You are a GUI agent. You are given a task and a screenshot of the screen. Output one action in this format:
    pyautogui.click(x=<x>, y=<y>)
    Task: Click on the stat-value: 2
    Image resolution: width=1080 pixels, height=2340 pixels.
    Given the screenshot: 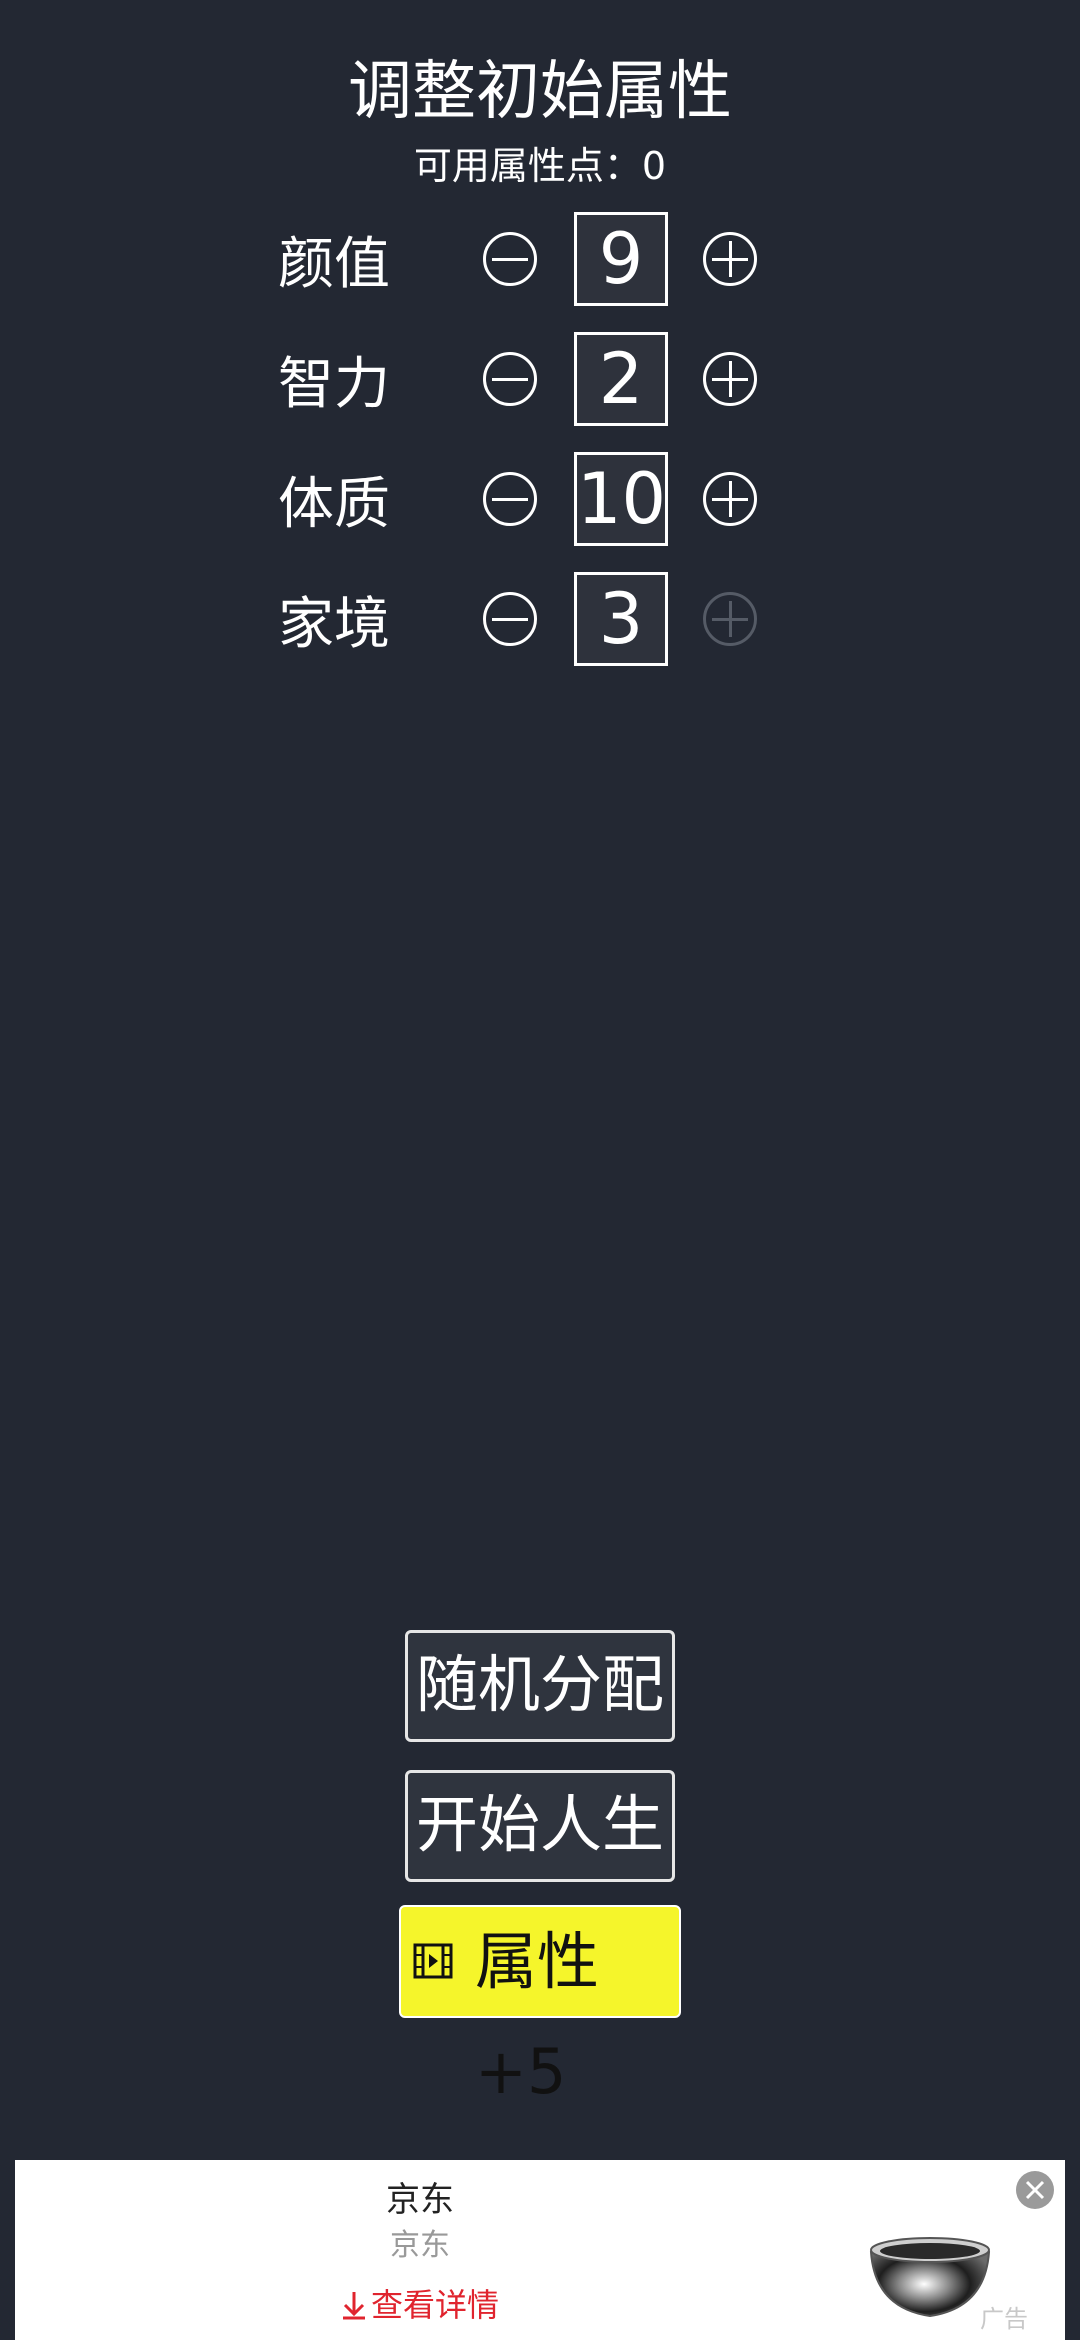 What is the action you would take?
    pyautogui.click(x=621, y=379)
    